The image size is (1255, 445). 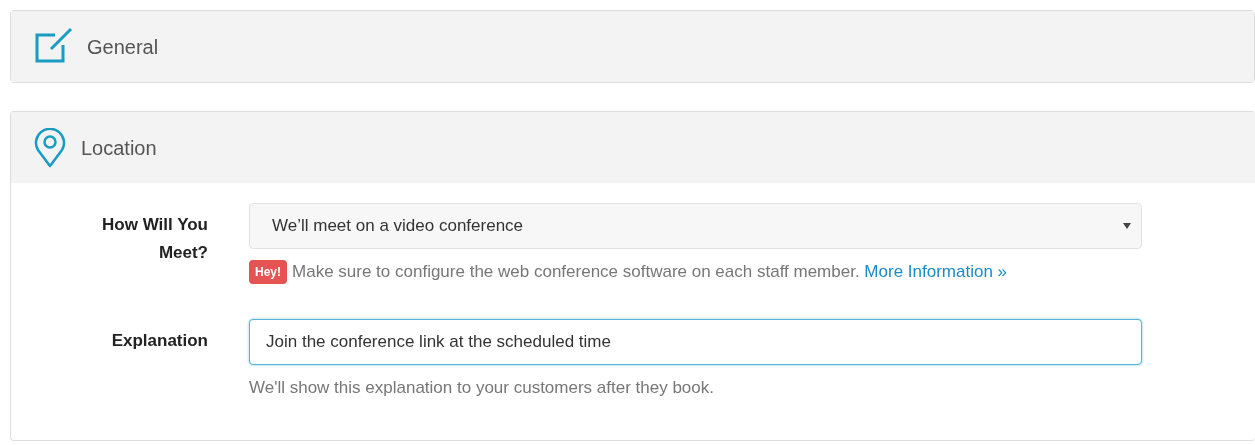 I want to click on hey-badge: Hey!, so click(x=268, y=271).